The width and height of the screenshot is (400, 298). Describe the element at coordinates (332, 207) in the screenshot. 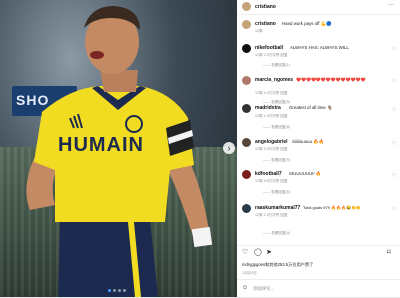

I see `comment-text: Total goals 979 🔥🔥🔥😂👏👏` at that location.